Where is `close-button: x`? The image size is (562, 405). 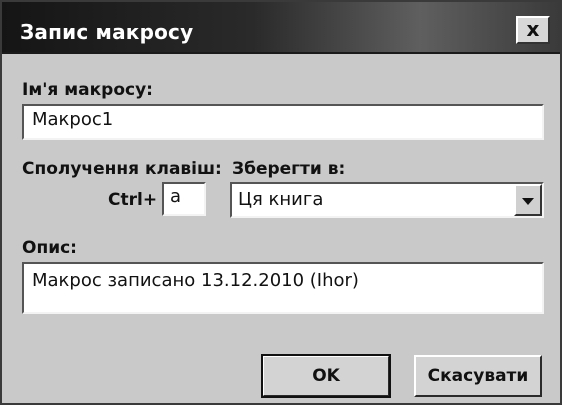
close-button: x is located at coordinates (533, 30).